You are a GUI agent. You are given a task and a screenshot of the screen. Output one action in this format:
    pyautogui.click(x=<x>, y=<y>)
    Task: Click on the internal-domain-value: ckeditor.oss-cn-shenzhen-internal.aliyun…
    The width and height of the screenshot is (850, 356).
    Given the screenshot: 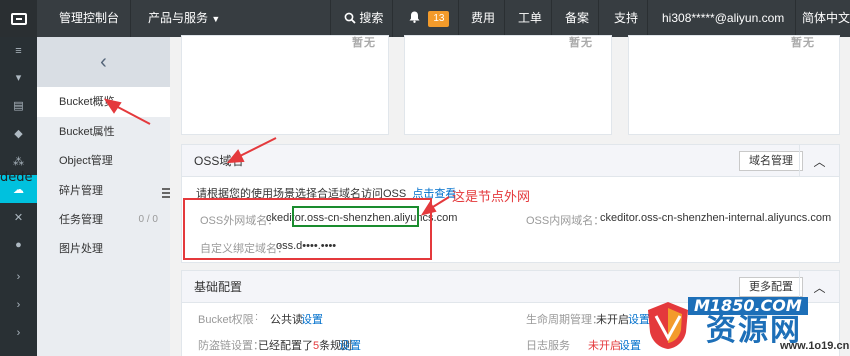 What is the action you would take?
    pyautogui.click(x=716, y=218)
    